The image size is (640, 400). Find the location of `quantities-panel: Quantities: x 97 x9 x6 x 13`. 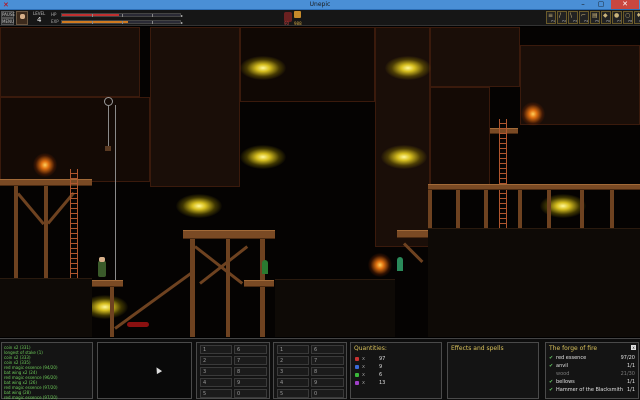

quantities-panel: Quantities: x 97 x9 x6 x 13 is located at coordinates (396, 370).